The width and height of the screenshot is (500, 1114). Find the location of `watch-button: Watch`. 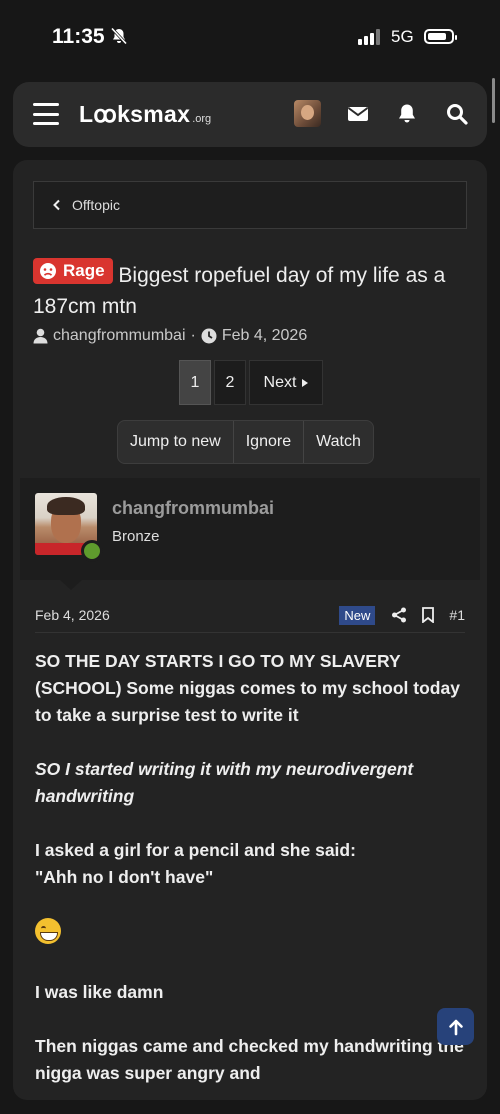

watch-button: Watch is located at coordinates (338, 442).